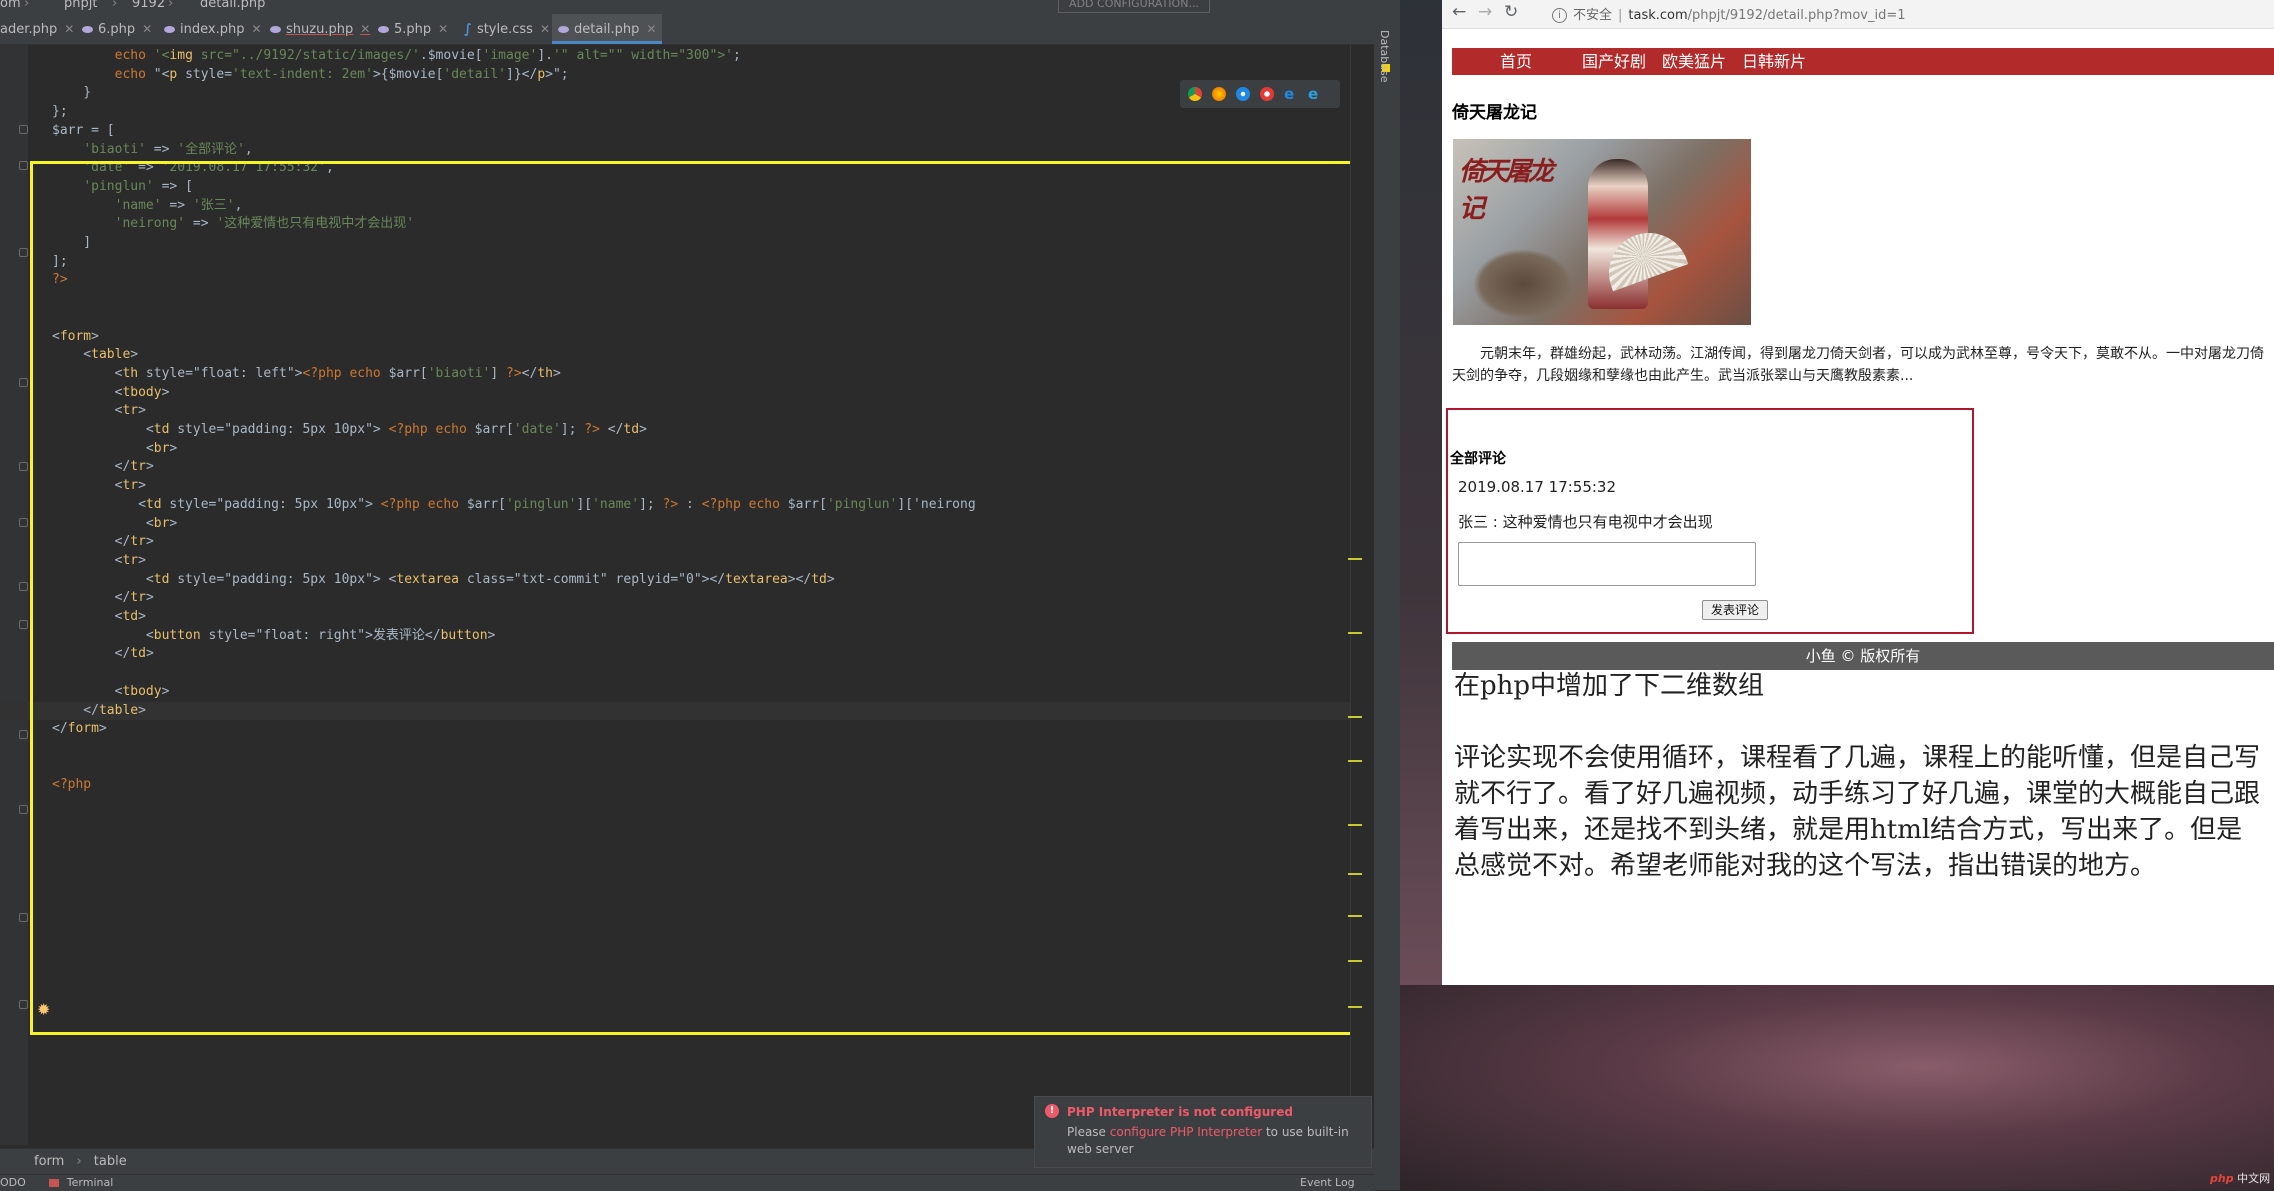 The height and width of the screenshot is (1191, 2274). I want to click on code-line: $arr = [, so click(57, 131).